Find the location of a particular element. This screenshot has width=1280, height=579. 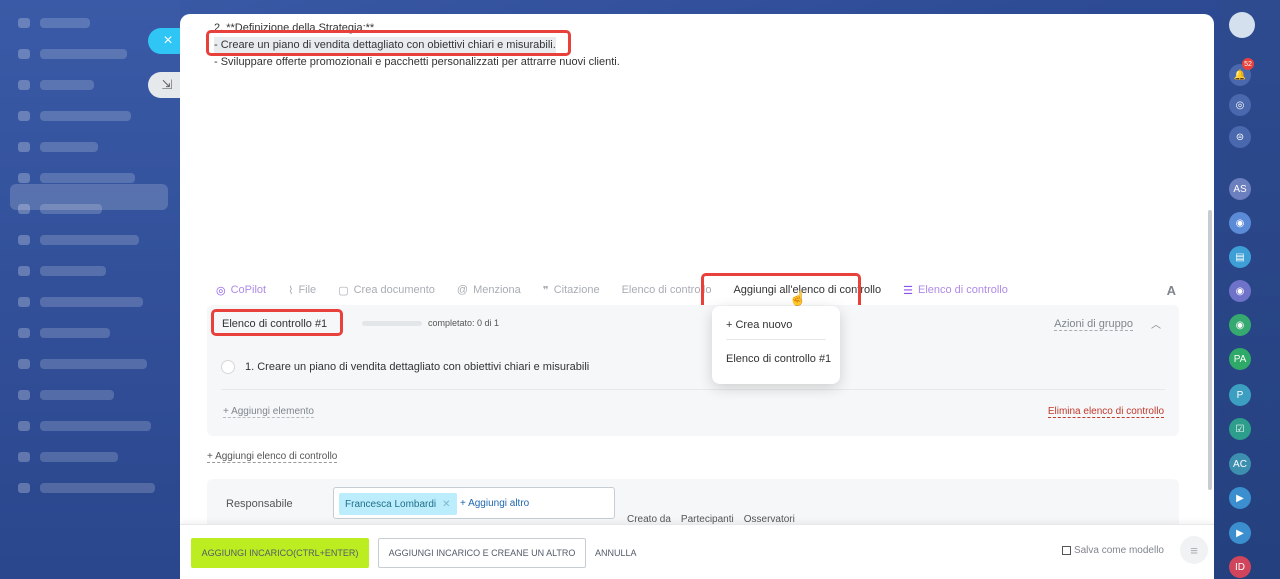

group-actions-link: Azioni di gruppo is located at coordinates (1093, 324).